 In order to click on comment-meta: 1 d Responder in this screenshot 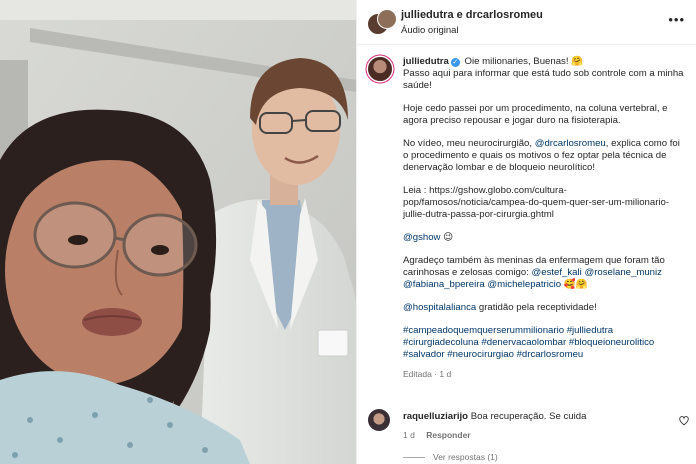, I will do `click(441, 435)`.